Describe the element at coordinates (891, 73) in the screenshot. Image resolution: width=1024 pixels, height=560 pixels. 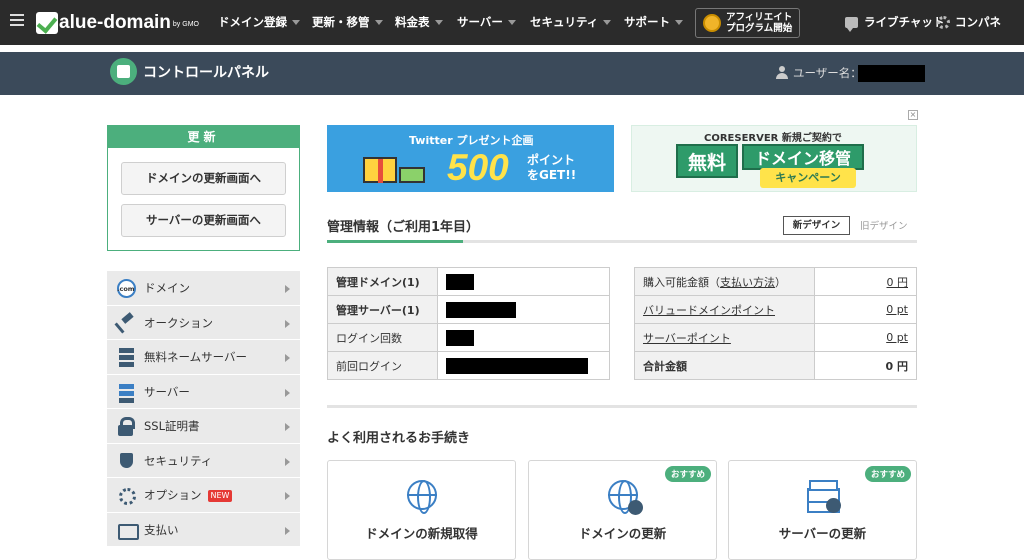
I see `username-redacted` at that location.